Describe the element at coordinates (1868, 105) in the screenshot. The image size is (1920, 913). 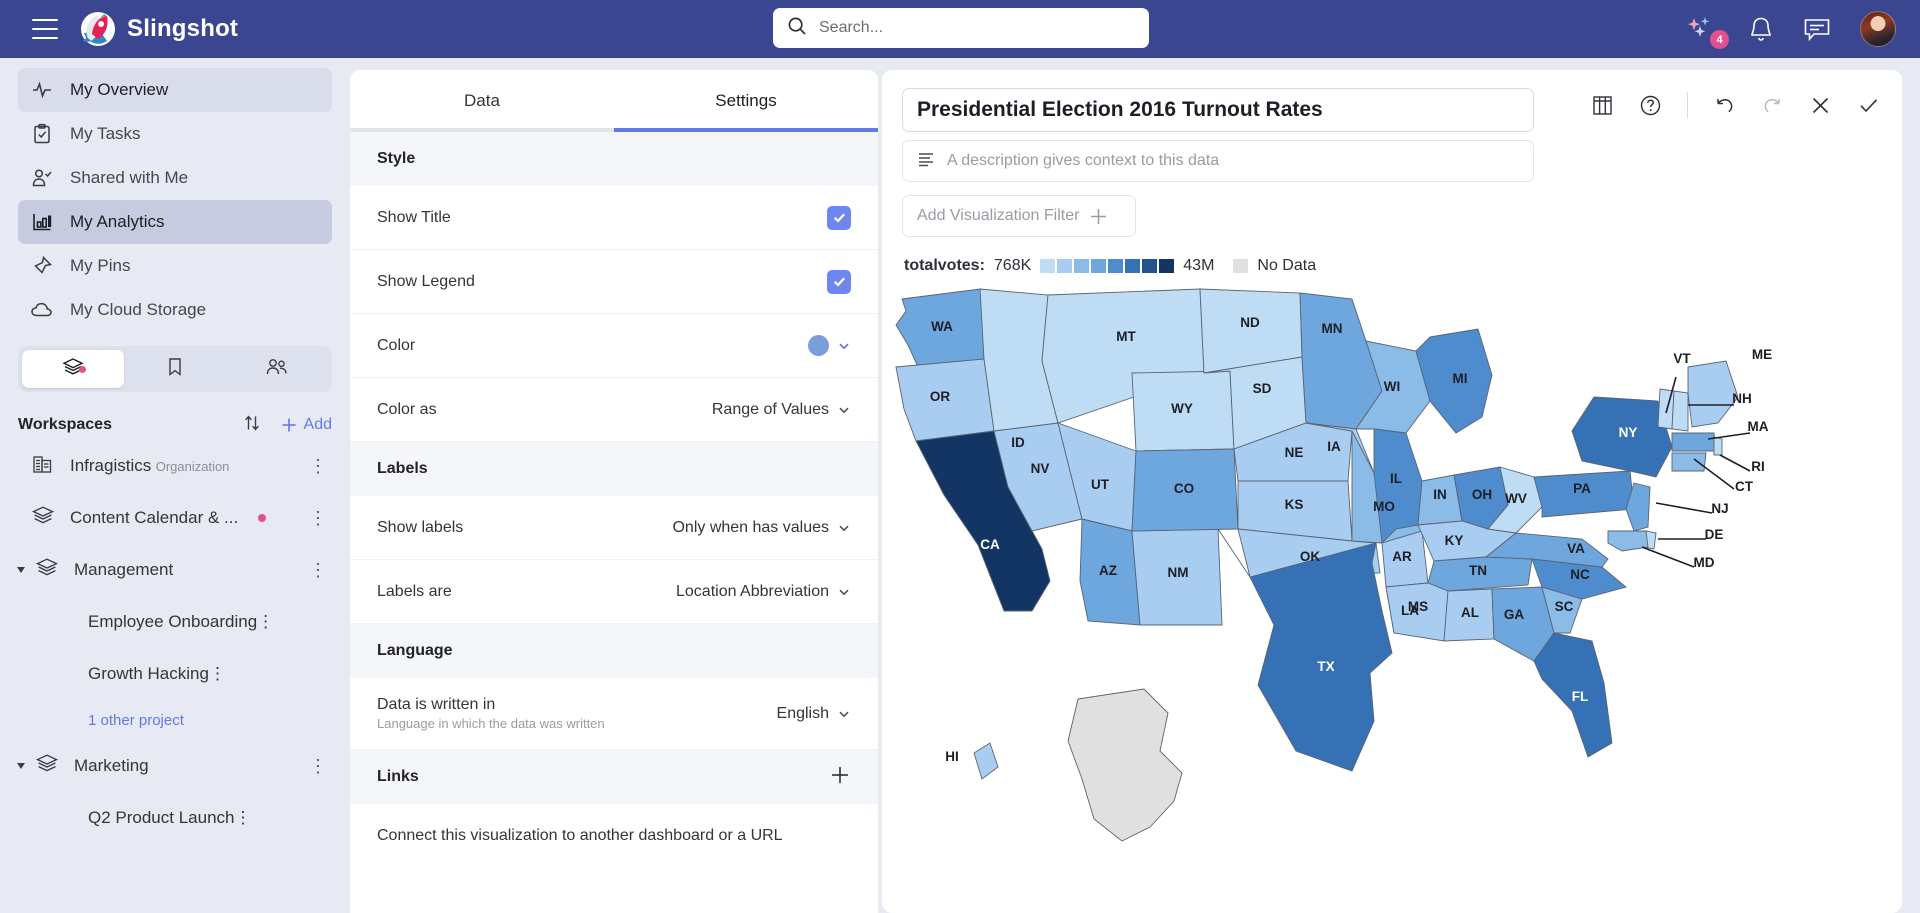
I see `confirm-icon` at that location.